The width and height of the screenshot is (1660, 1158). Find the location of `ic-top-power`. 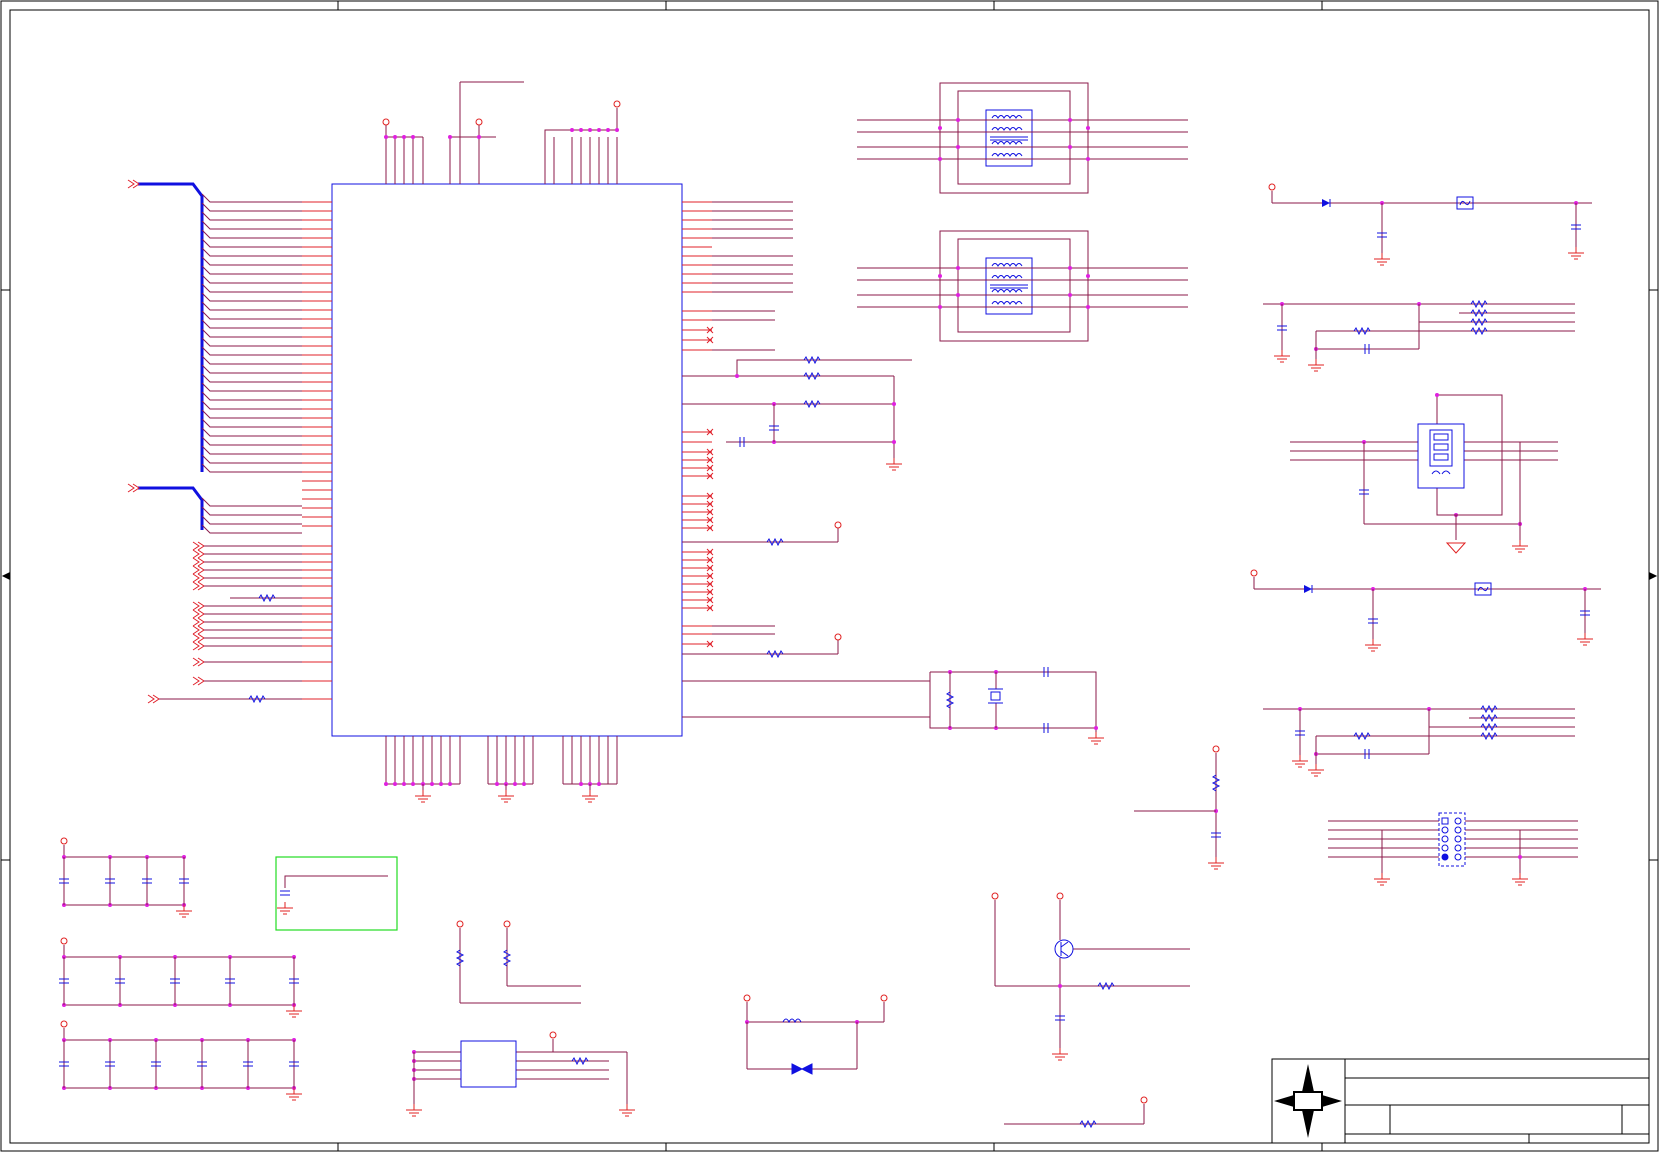

ic-top-power is located at coordinates (501, 132).